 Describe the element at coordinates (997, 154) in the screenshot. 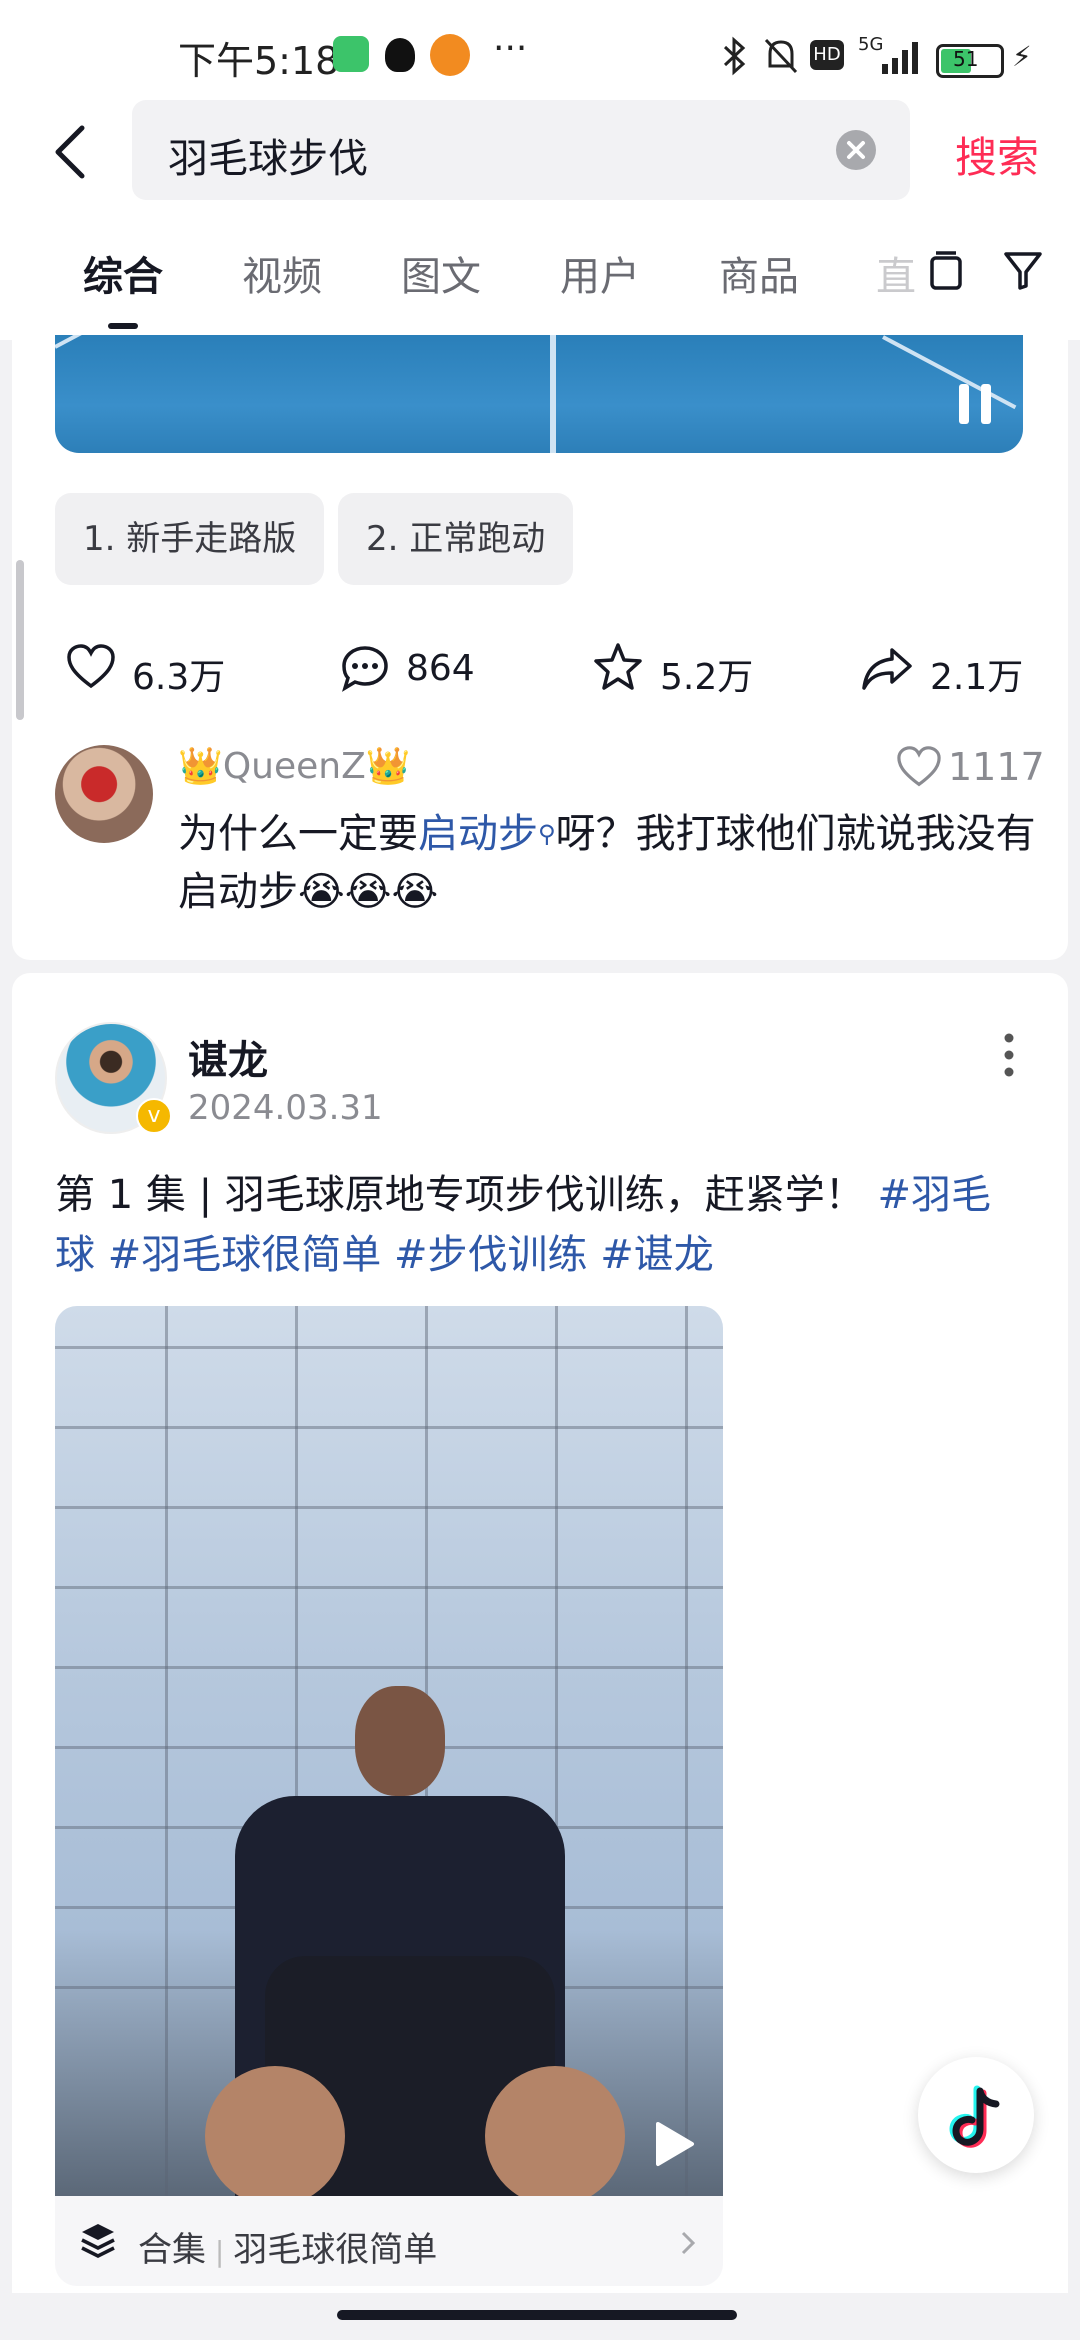

I see `search-button: 搜索` at that location.